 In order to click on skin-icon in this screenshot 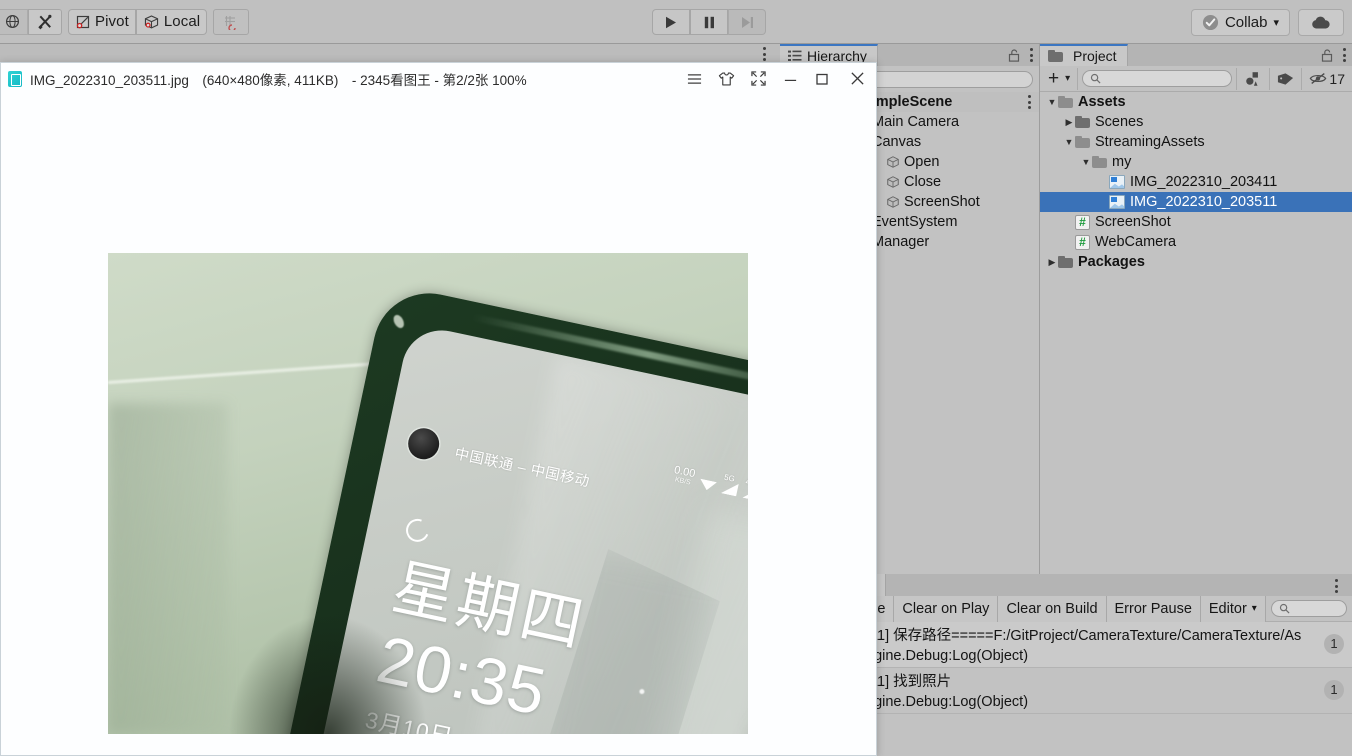, I will do `click(726, 78)`.